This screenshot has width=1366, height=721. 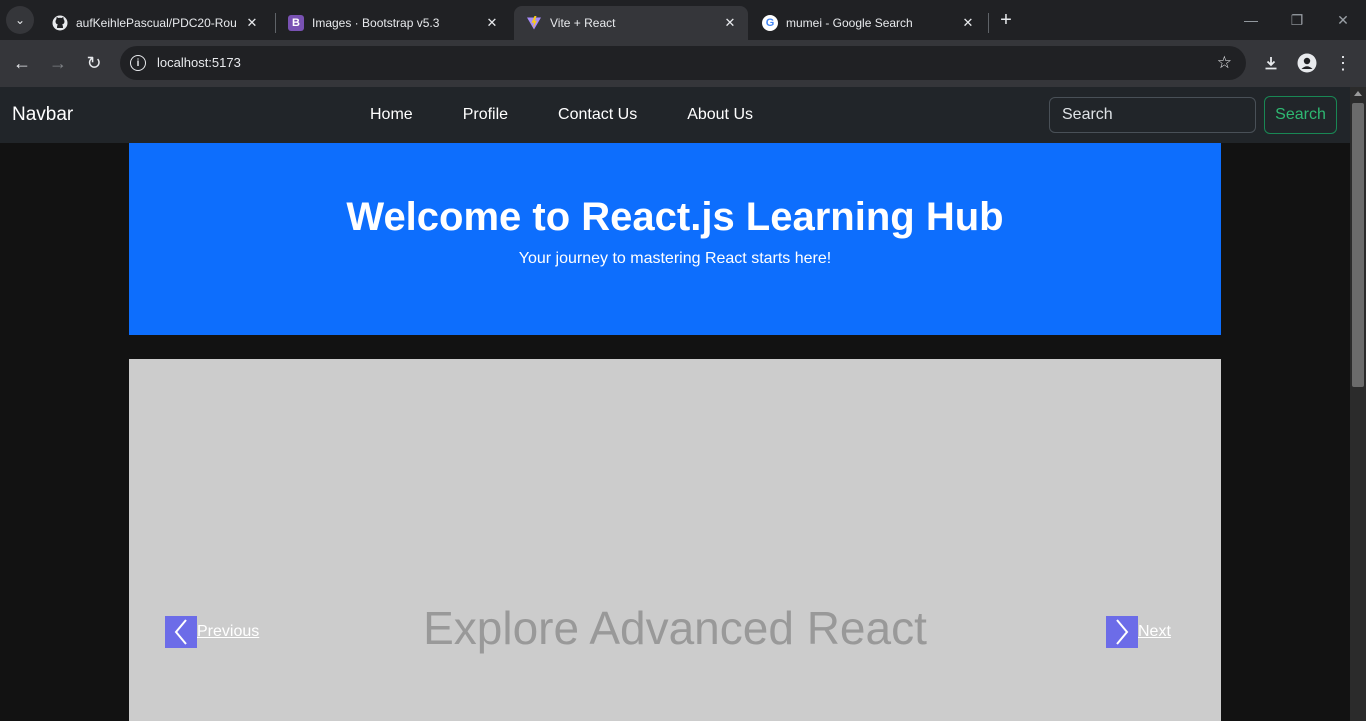 What do you see at coordinates (1224, 63) in the screenshot?
I see `bookmark-star-icon: ☆` at bounding box center [1224, 63].